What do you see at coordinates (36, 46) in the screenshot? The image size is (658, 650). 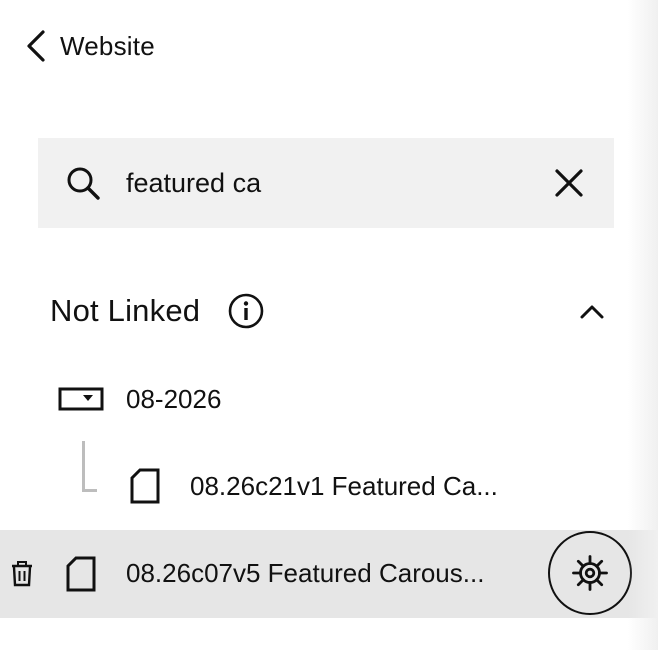 I see `chevron-left-icon` at bounding box center [36, 46].